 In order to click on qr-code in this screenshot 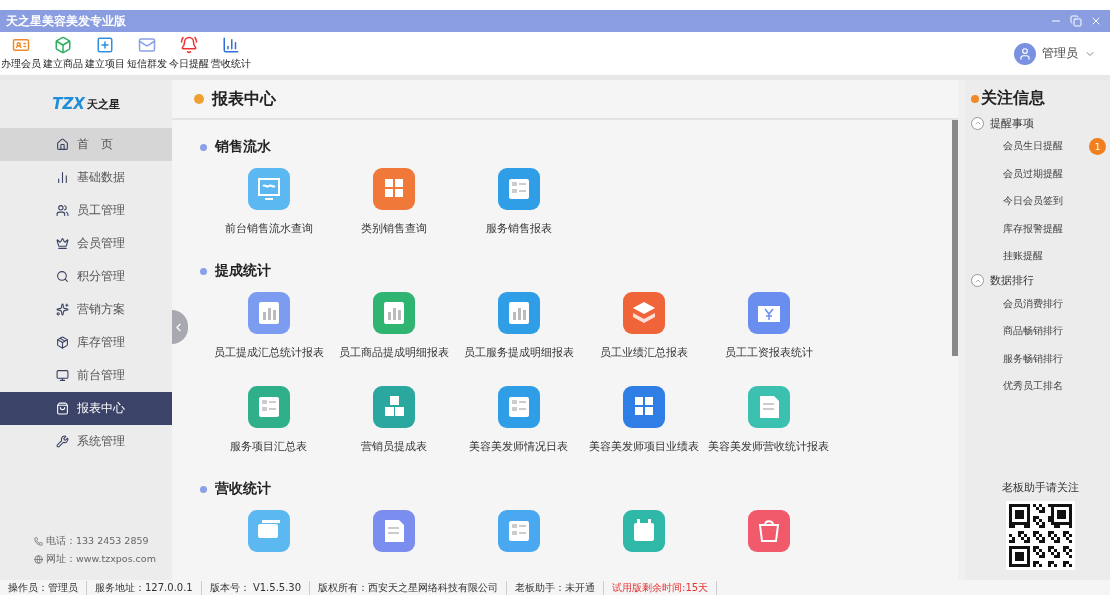, I will do `click(1040, 535)`.